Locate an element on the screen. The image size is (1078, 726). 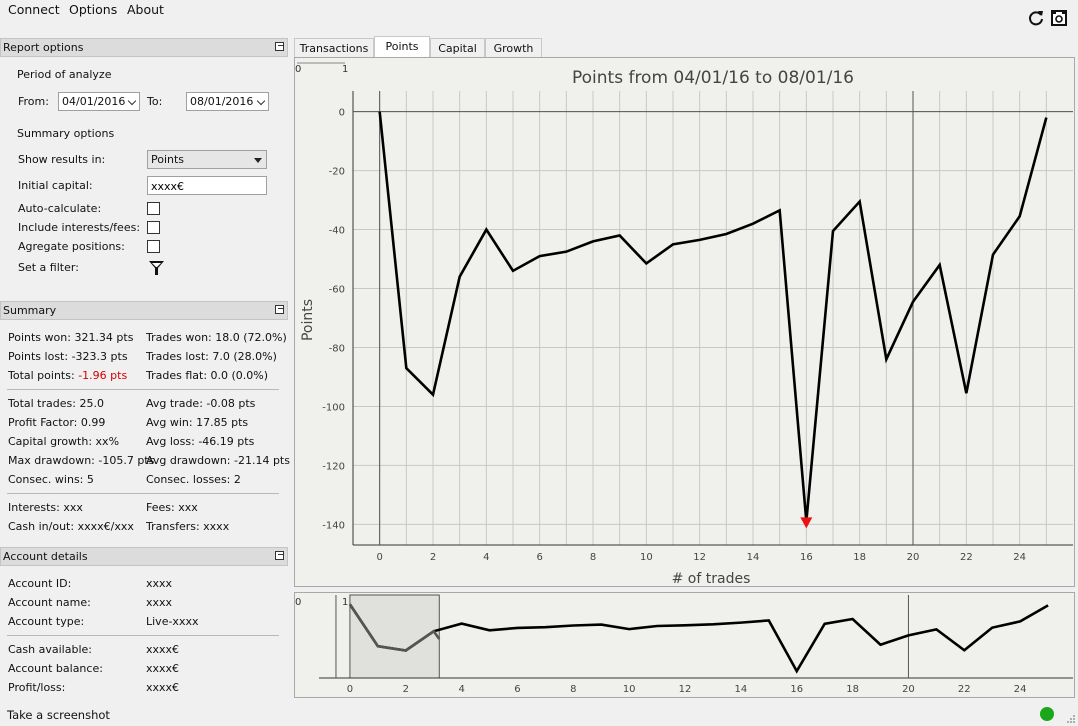
nav-x-tick-label: 2 is located at coordinates (406, 689).